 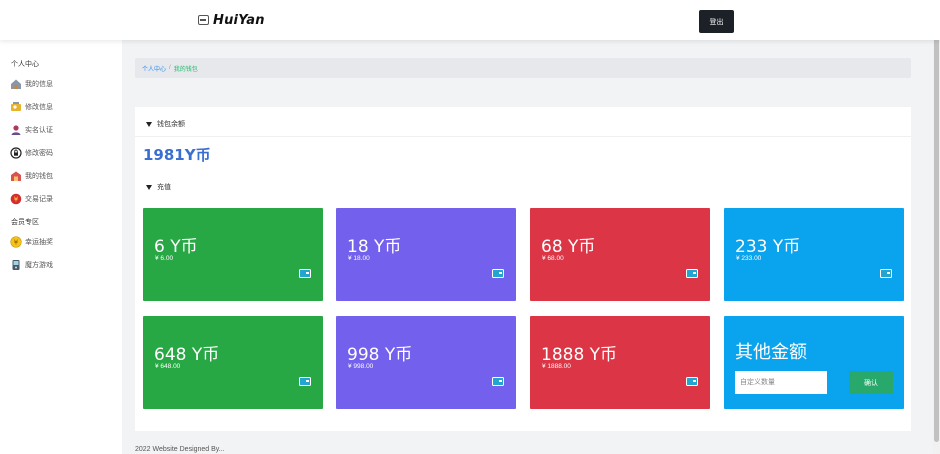 I want to click on package-price: ¥ 998.00, so click(x=361, y=366).